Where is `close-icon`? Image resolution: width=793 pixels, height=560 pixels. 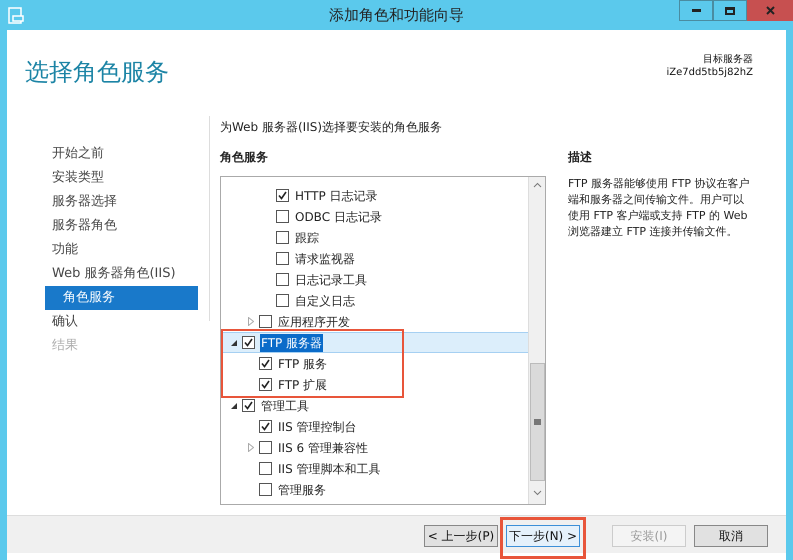 close-icon is located at coordinates (770, 10).